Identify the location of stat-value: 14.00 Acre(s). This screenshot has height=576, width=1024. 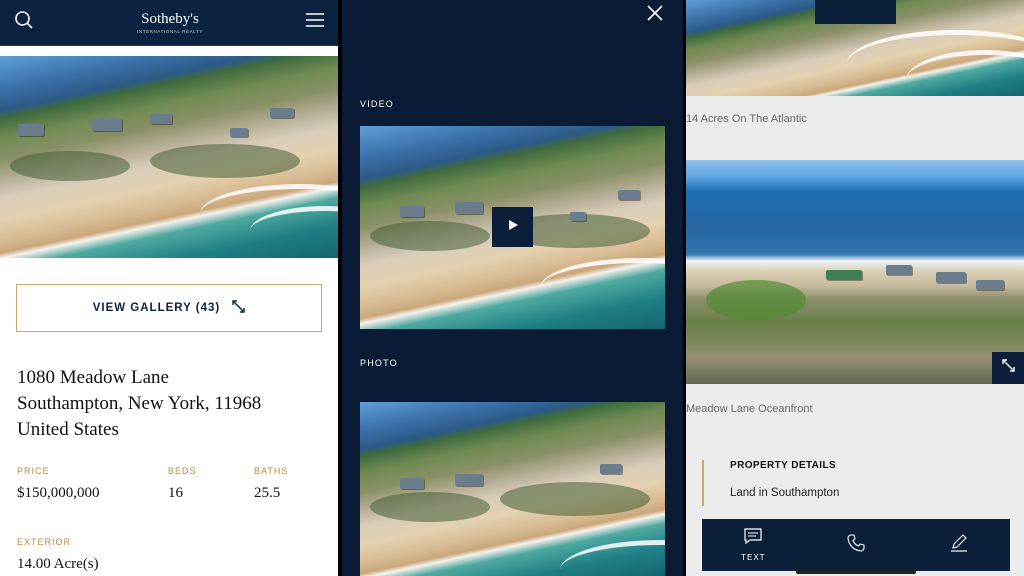
(58, 564).